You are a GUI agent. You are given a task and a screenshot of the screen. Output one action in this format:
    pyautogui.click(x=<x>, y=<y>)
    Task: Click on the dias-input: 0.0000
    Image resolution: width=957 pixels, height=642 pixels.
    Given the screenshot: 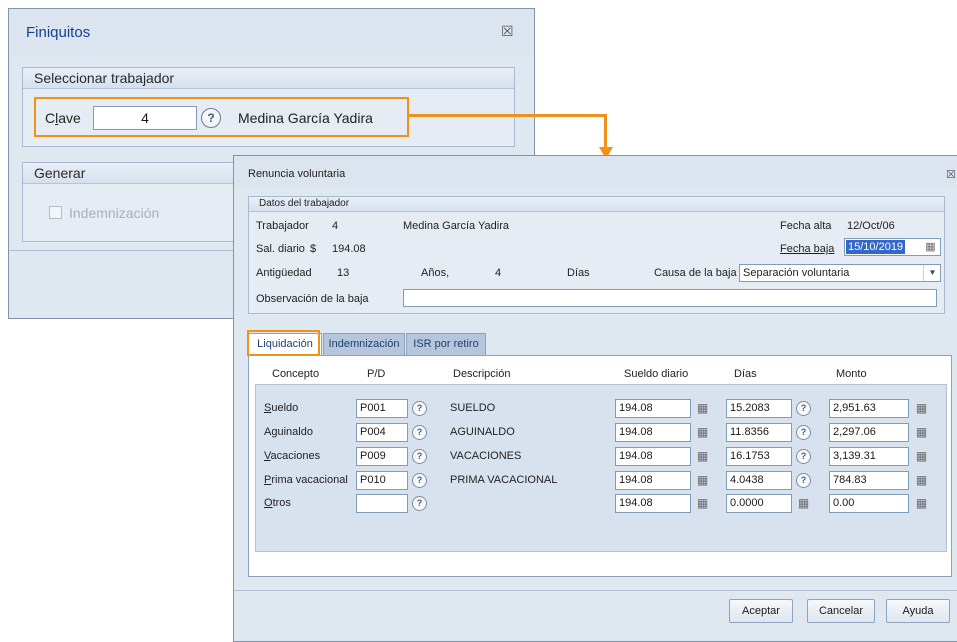 What is the action you would take?
    pyautogui.click(x=759, y=503)
    